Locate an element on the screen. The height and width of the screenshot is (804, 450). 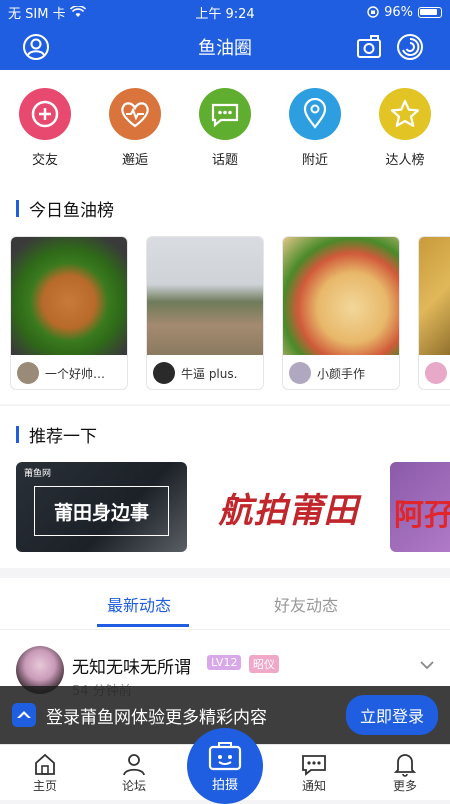
tab-label: 主页 is located at coordinates (44, 786).